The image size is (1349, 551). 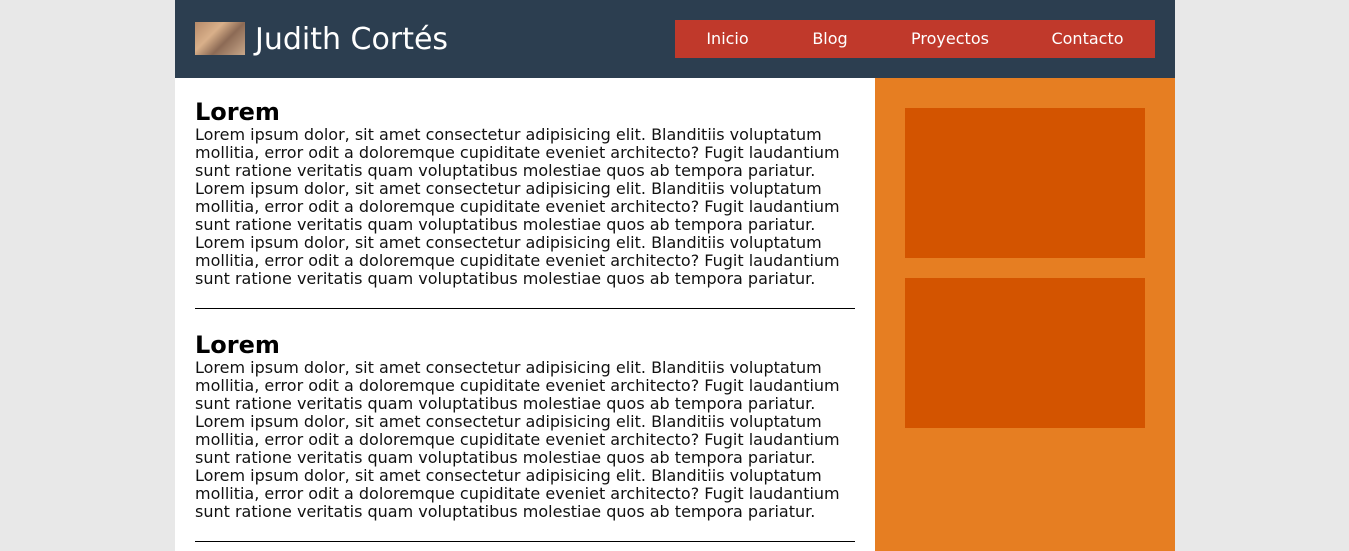 What do you see at coordinates (220, 38) in the screenshot?
I see `profile-photo` at bounding box center [220, 38].